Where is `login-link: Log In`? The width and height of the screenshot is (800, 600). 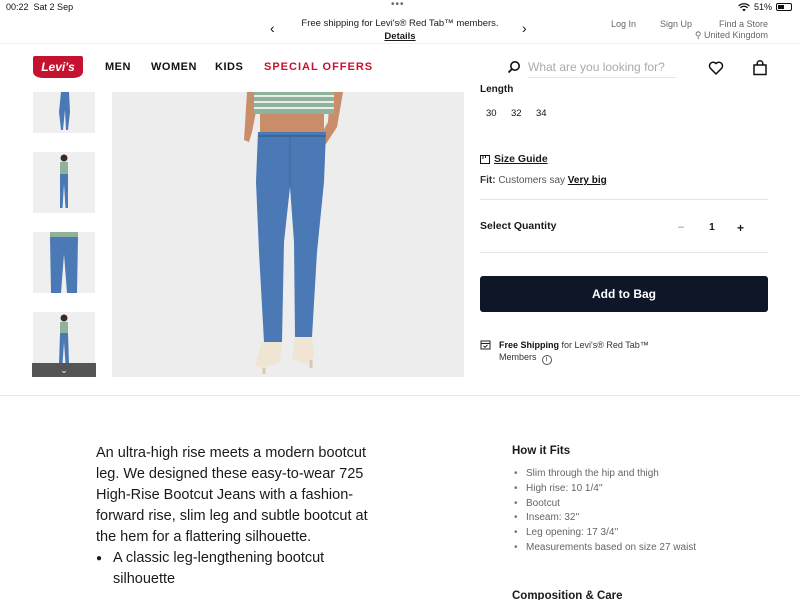 login-link: Log In is located at coordinates (623, 24).